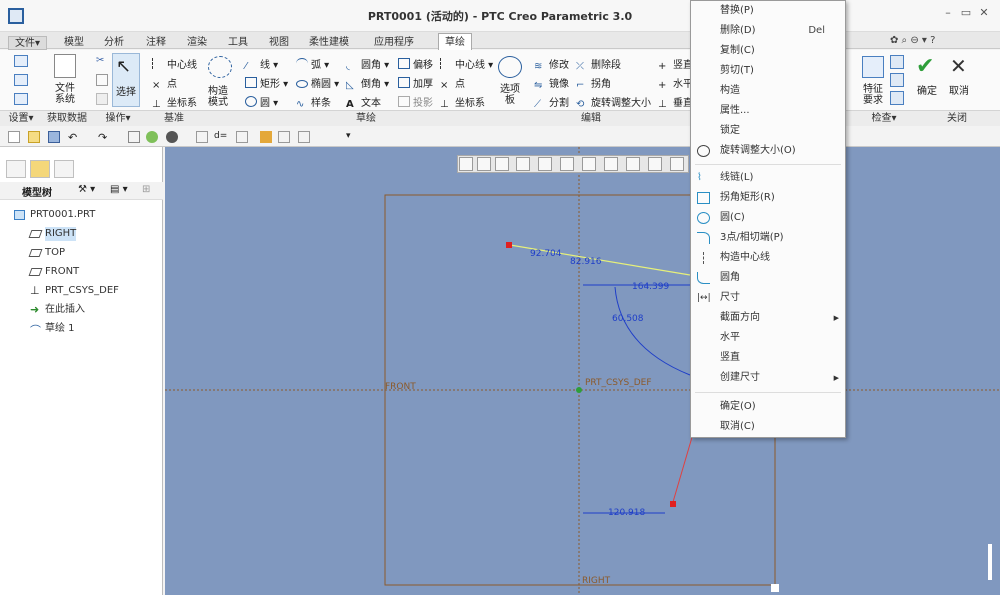 The image size is (1000, 595). Describe the element at coordinates (768, 378) in the screenshot. I see `menu-create-dimension: 创建尺寸 ▶` at that location.